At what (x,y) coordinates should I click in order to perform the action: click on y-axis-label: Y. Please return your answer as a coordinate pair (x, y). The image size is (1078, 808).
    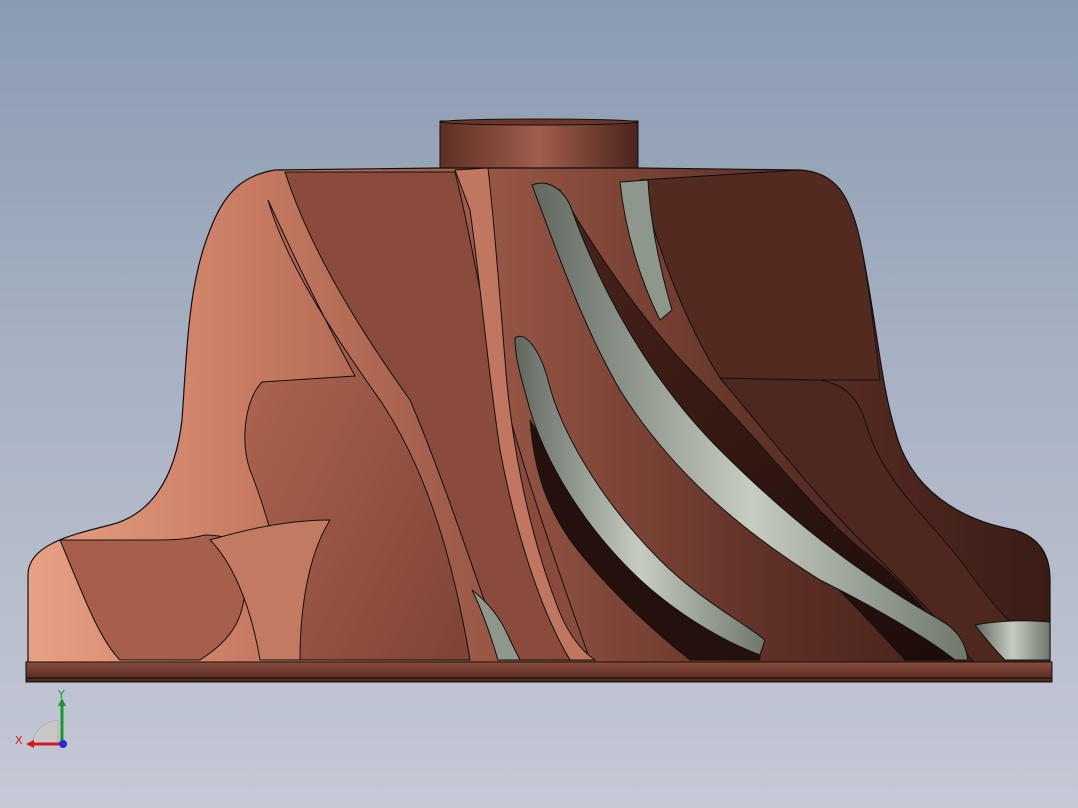
    Looking at the image, I should click on (61, 694).